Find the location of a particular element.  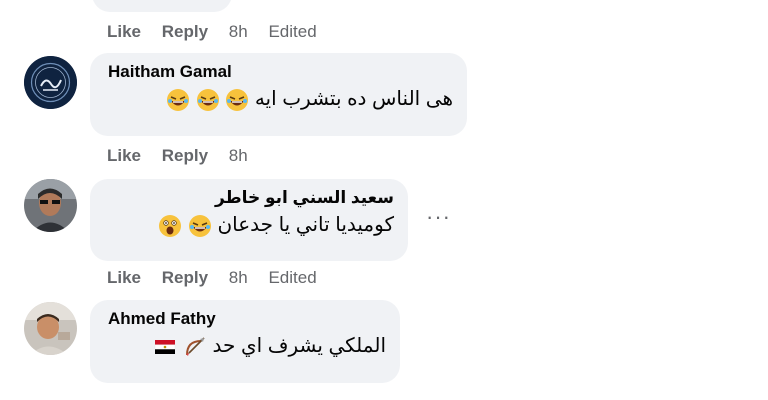

comment-actions: Like Reply 8h is located at coordinates (185, 156).